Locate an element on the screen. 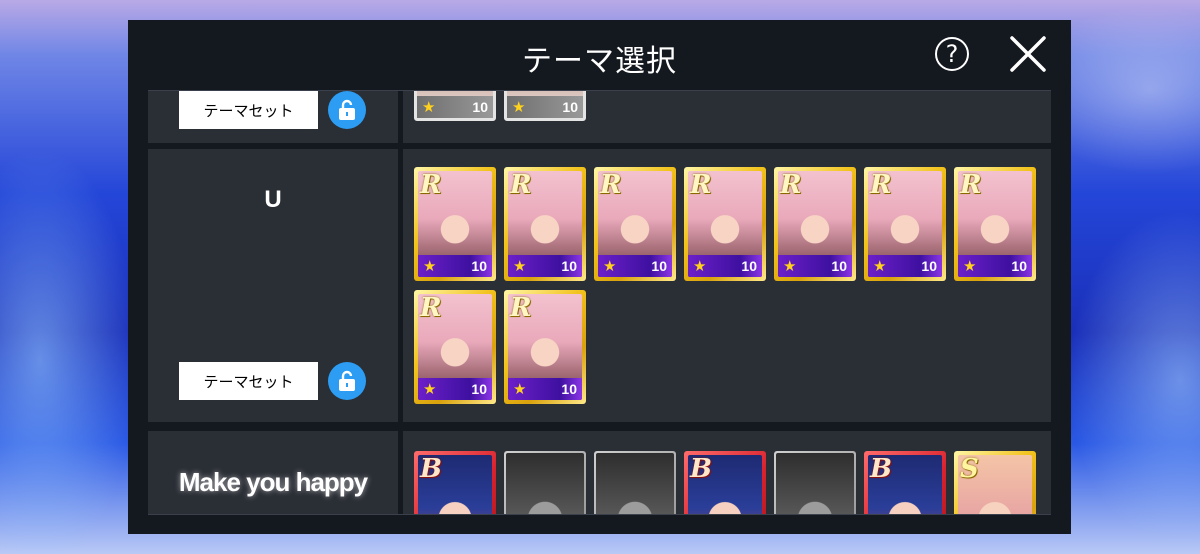 Image resolution: width=1200 pixels, height=554 pixels. close-icon is located at coordinates (1028, 54).